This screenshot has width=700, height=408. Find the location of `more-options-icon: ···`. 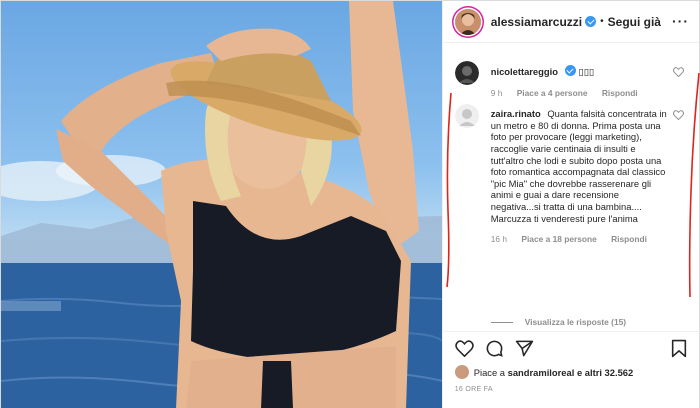

more-options-icon: ··· is located at coordinates (680, 21).